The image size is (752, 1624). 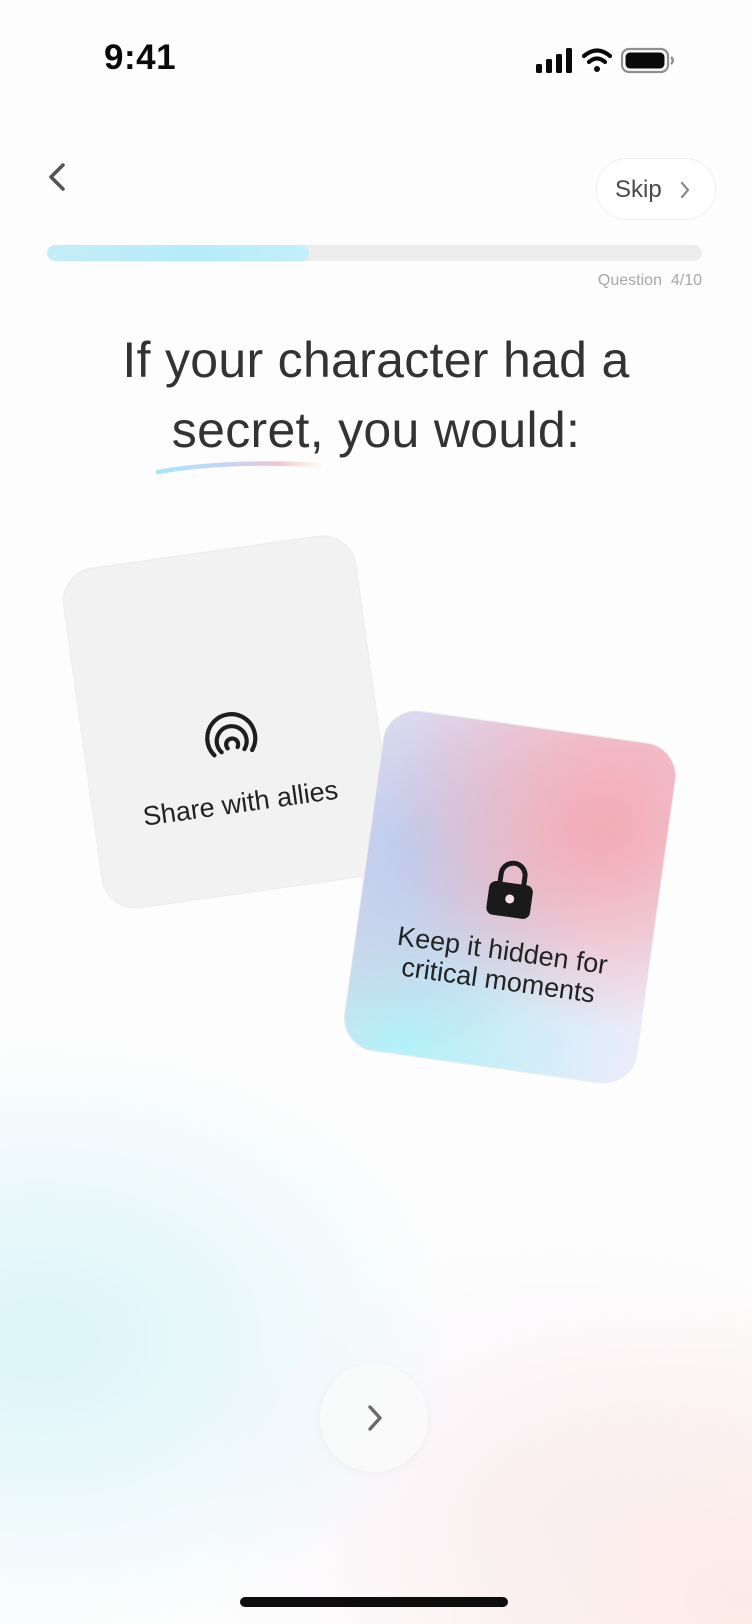 What do you see at coordinates (178, 253) in the screenshot?
I see `progress-fill` at bounding box center [178, 253].